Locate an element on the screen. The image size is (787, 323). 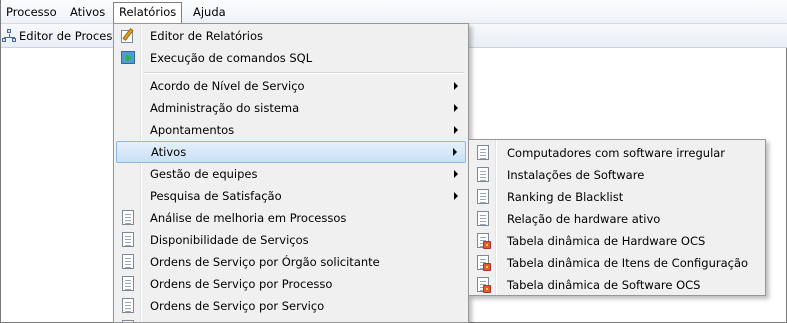
menu-item-apontamentos: Apontamentos is located at coordinates (291, 130).